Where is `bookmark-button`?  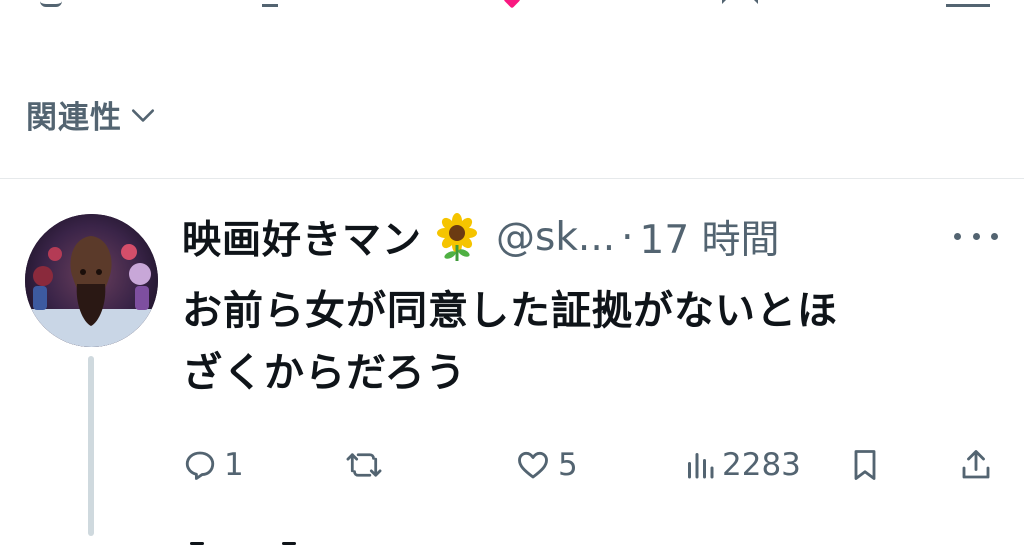 bookmark-button is located at coordinates (865, 465).